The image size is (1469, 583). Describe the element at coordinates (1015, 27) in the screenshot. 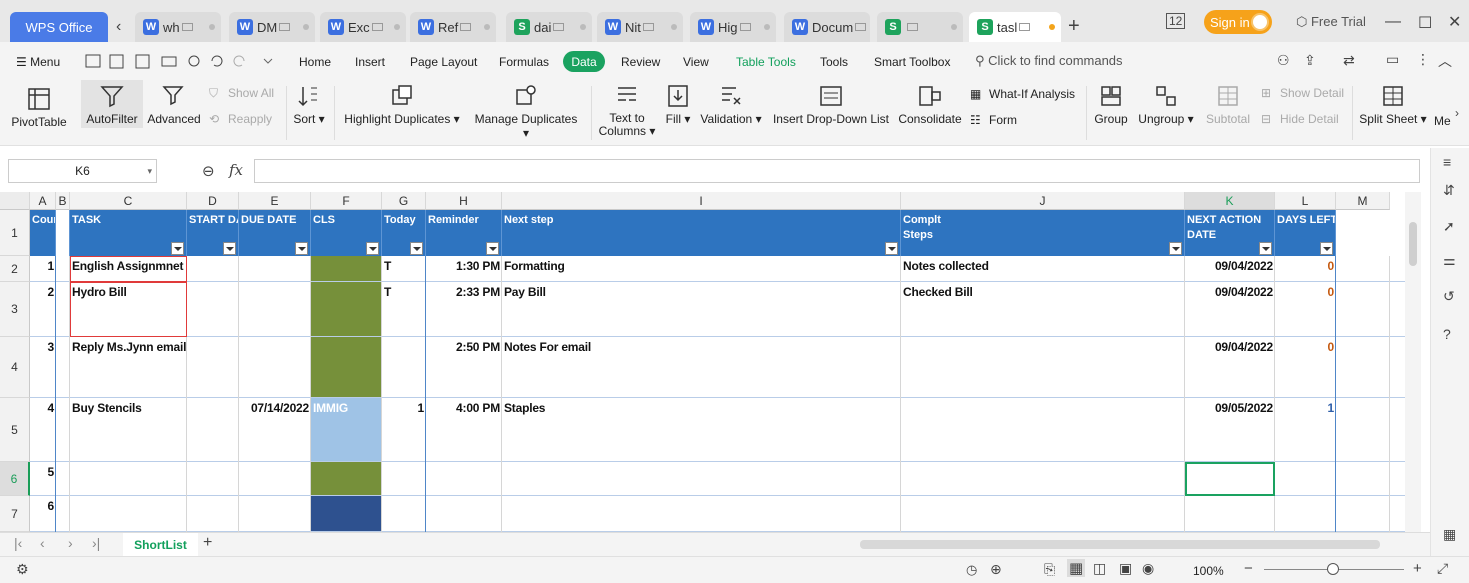

I see `file-tab: Stasl` at that location.